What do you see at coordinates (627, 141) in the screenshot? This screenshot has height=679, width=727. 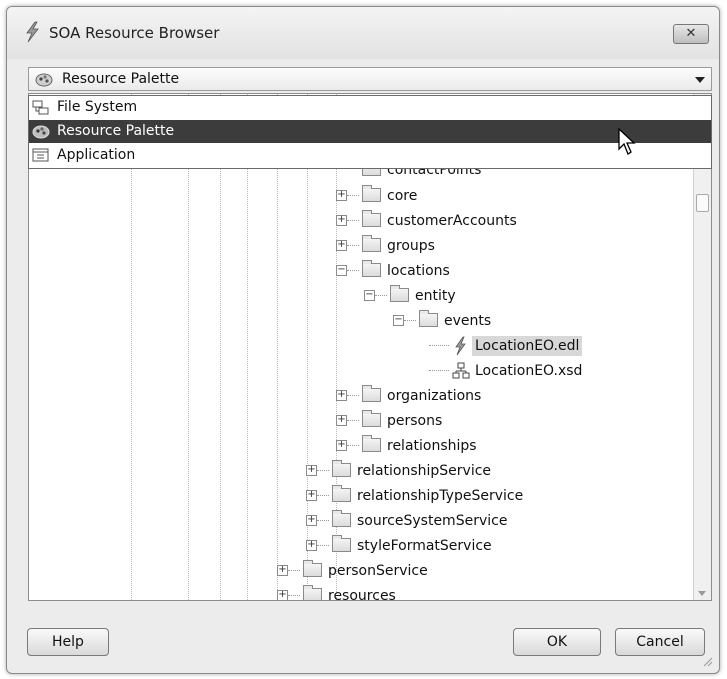 I see `mouse-pointer-icon` at bounding box center [627, 141].